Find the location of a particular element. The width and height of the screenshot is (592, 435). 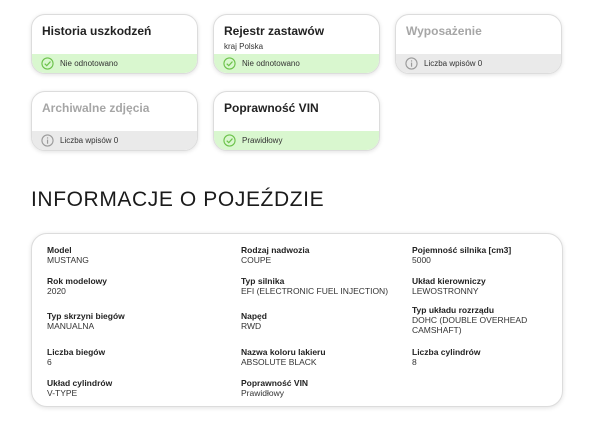

field-cylinder-layout: Układ cylindrów V-TYPE is located at coordinates (122, 388).